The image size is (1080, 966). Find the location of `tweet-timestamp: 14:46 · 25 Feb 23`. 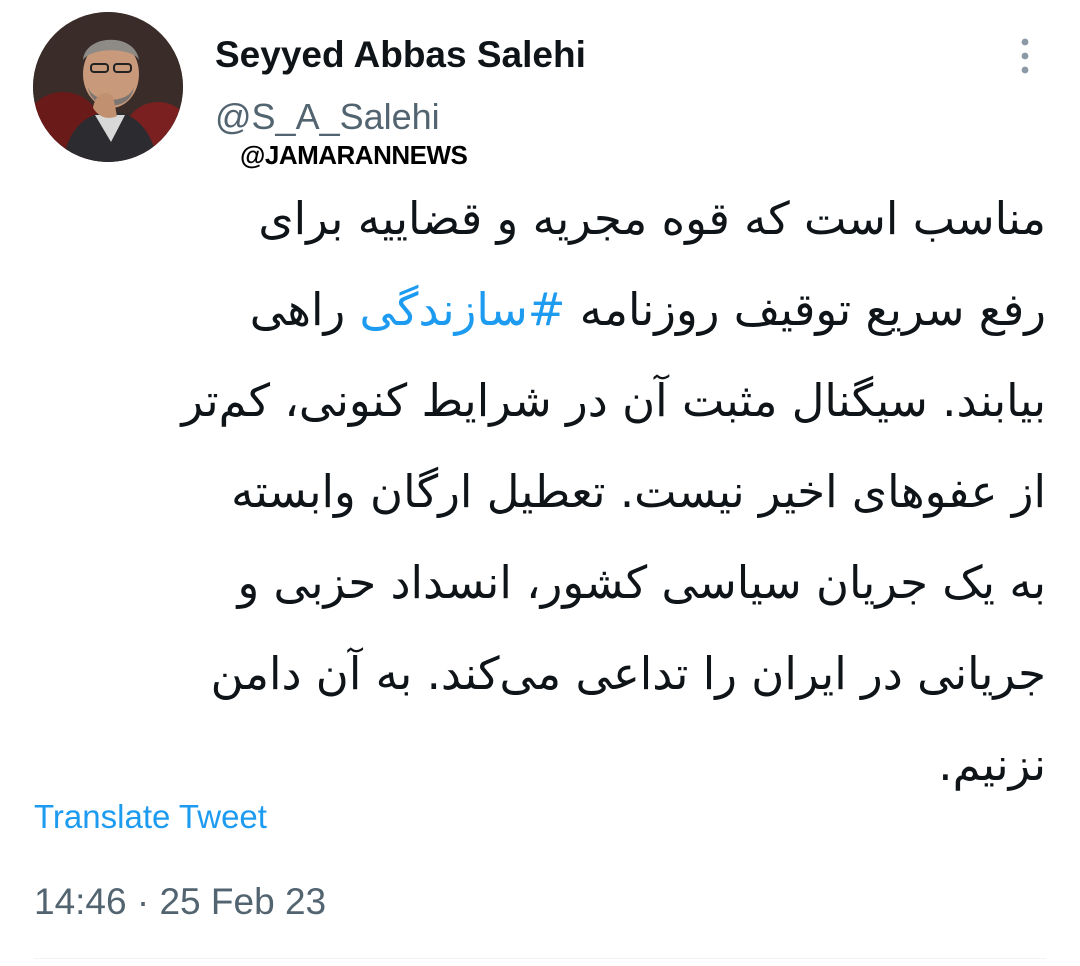

tweet-timestamp: 14:46 · 25 Feb 23 is located at coordinates (180, 902).